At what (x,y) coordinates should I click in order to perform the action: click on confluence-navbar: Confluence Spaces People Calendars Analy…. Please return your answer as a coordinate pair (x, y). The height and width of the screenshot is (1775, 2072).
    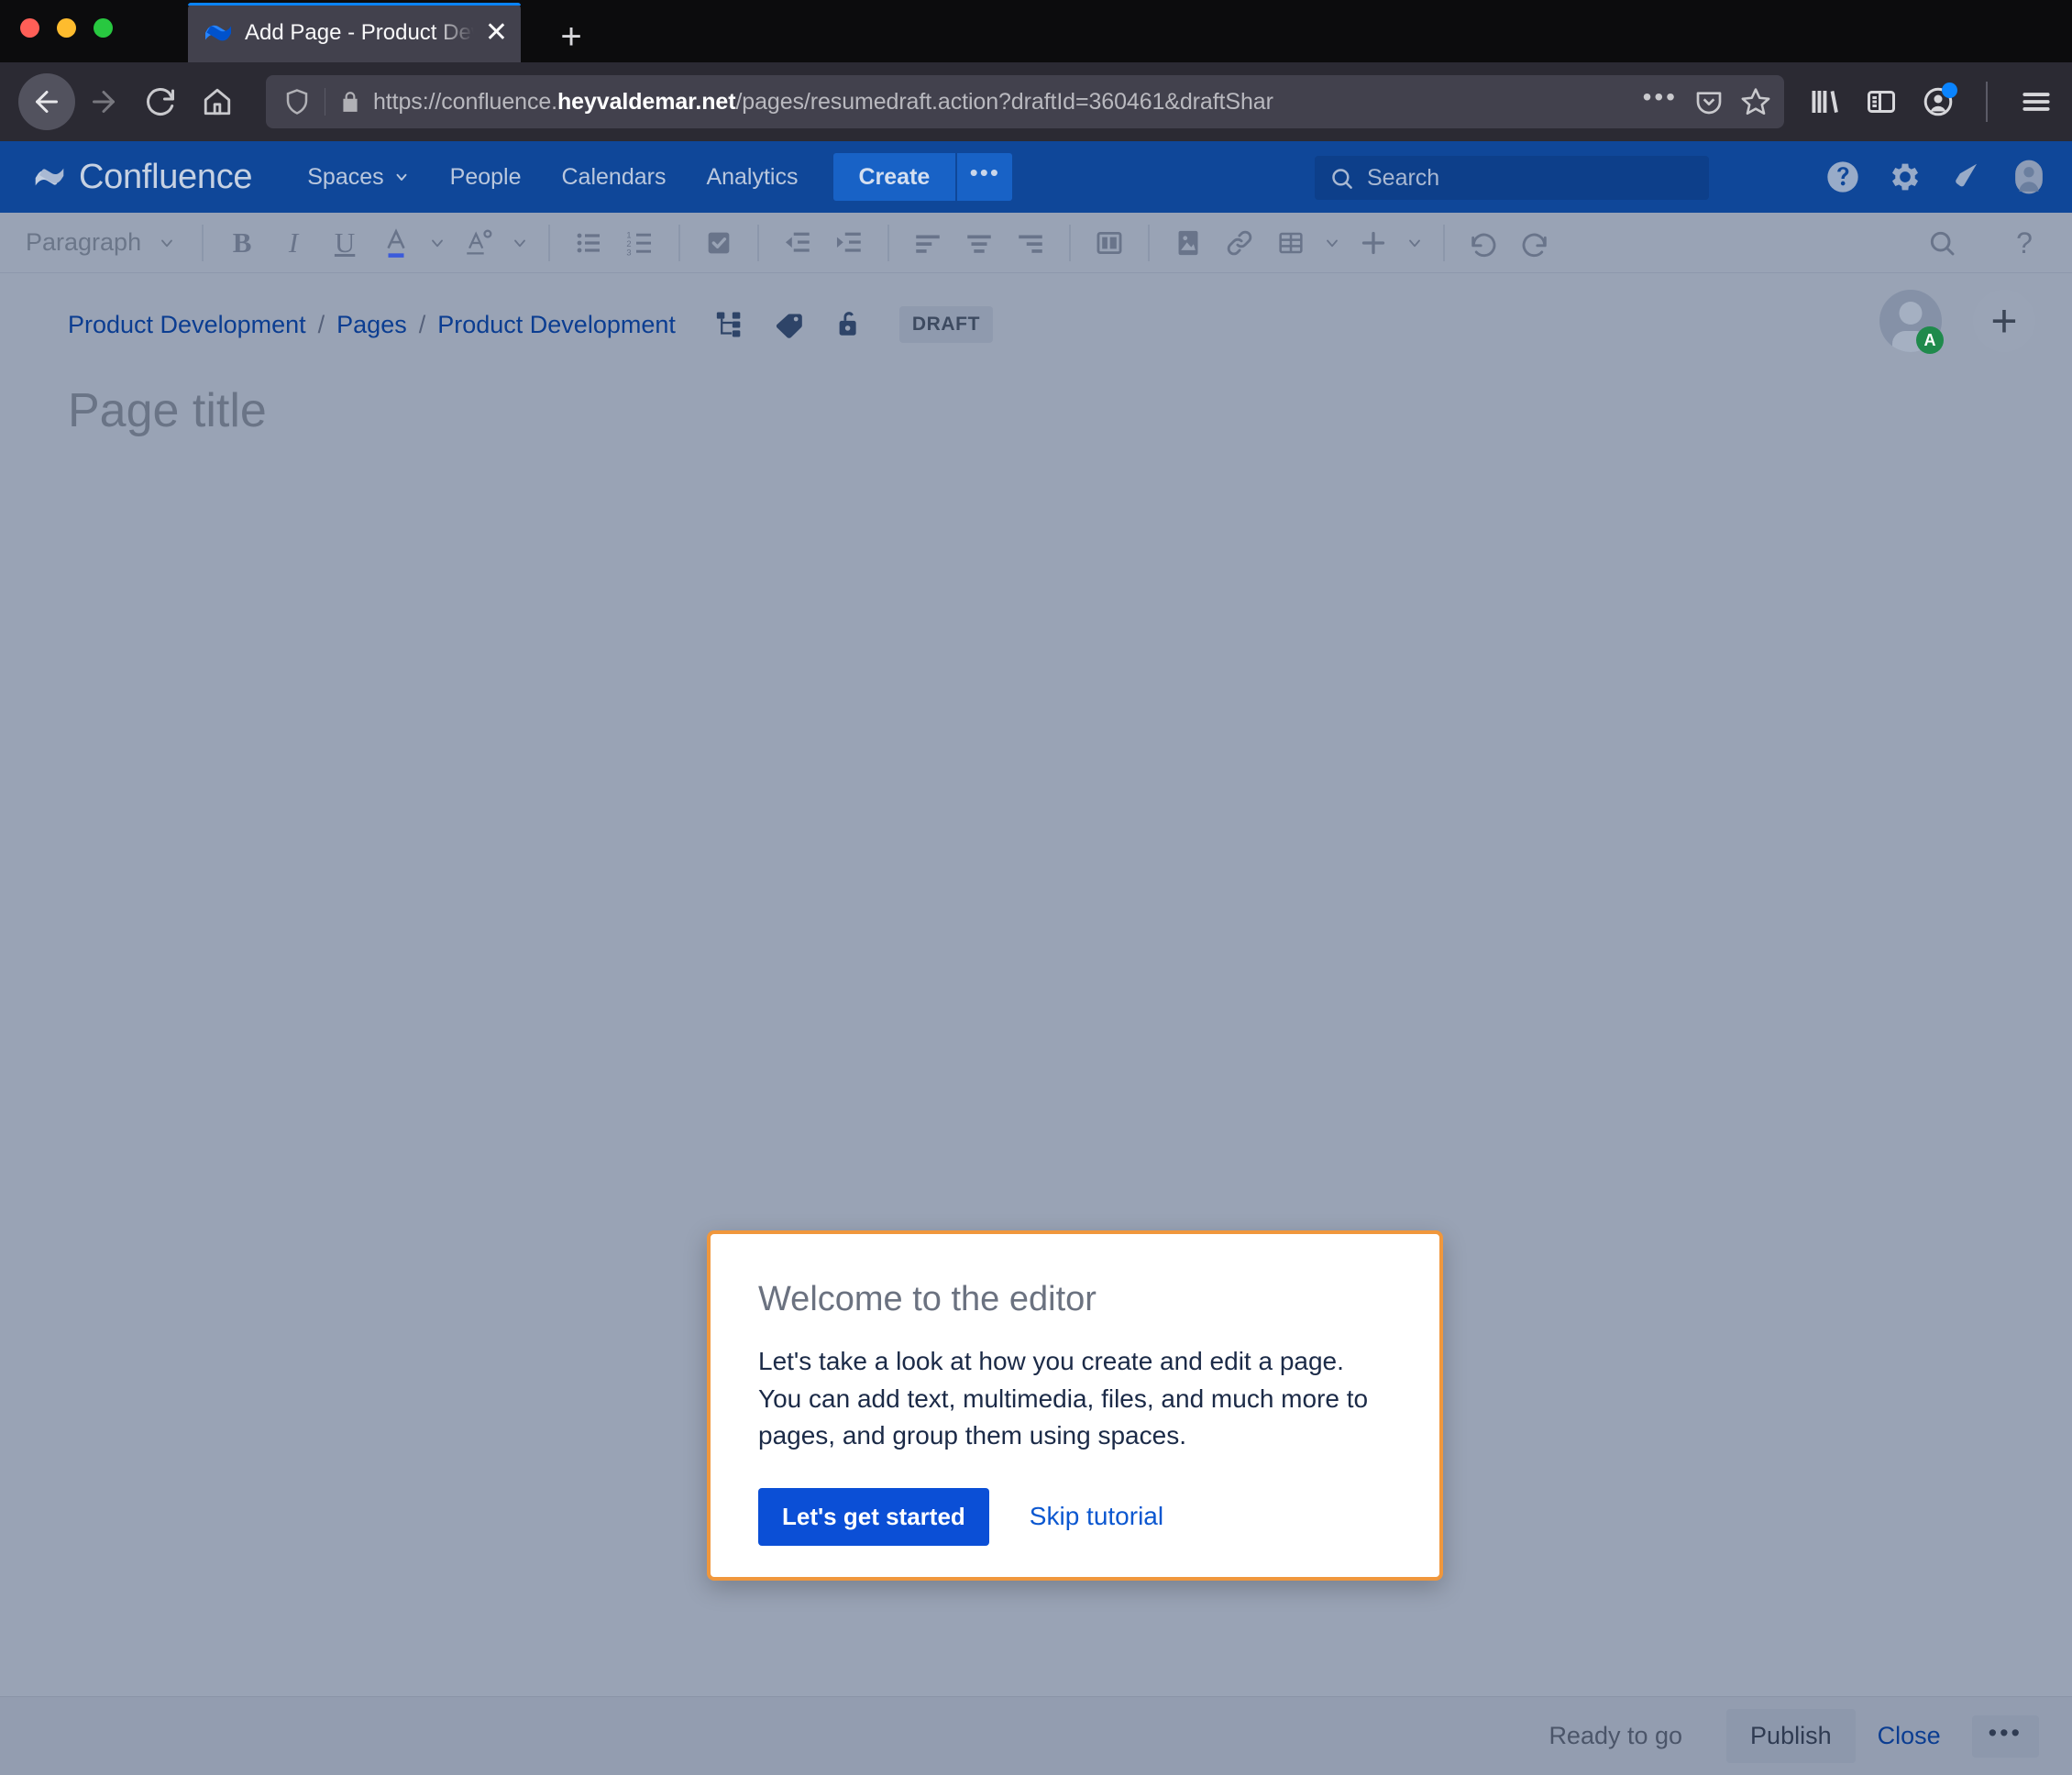
    Looking at the image, I should click on (1036, 177).